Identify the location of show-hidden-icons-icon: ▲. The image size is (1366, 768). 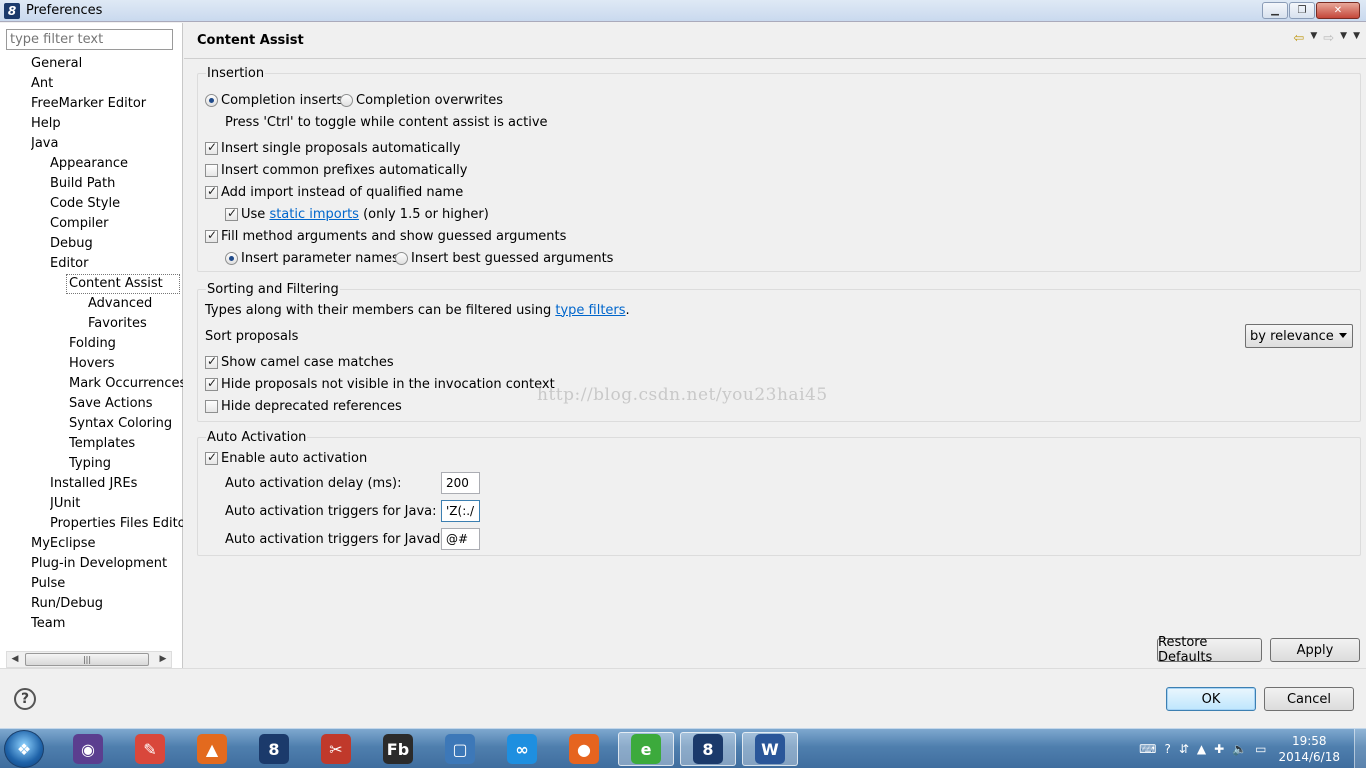
(1201, 749).